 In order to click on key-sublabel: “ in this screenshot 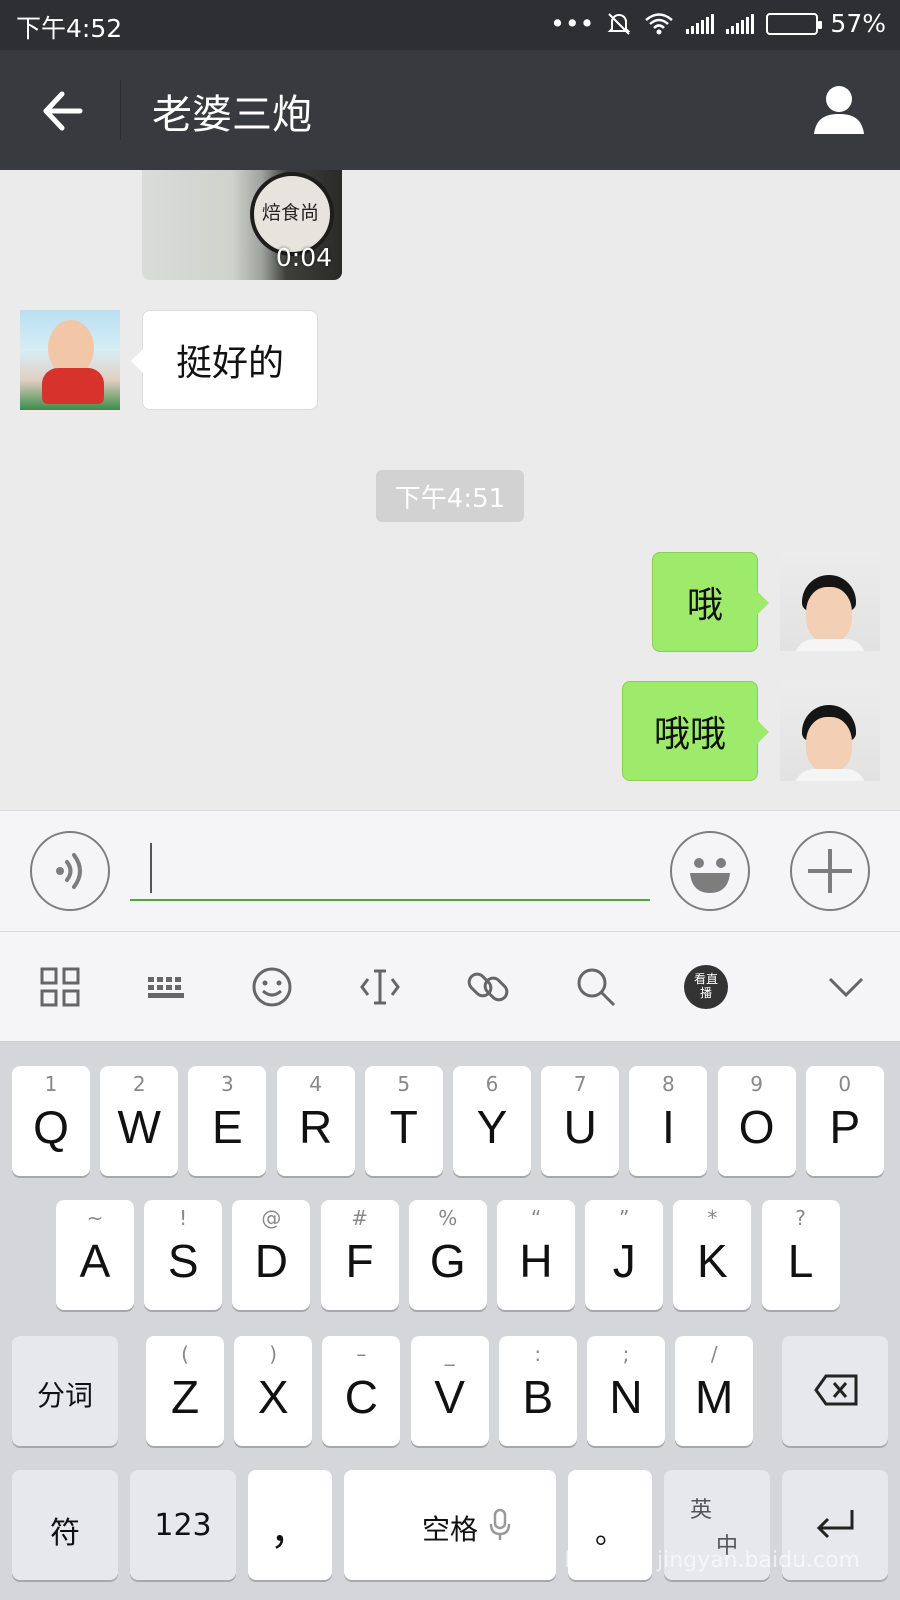, I will do `click(536, 1218)`.